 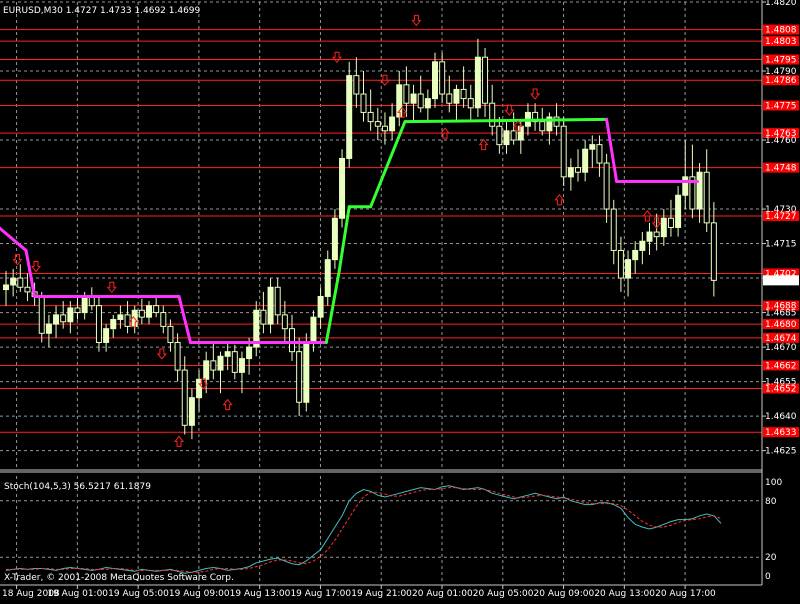 I want to click on x-tick-label: 19 Aug 17:00, so click(x=320, y=594).